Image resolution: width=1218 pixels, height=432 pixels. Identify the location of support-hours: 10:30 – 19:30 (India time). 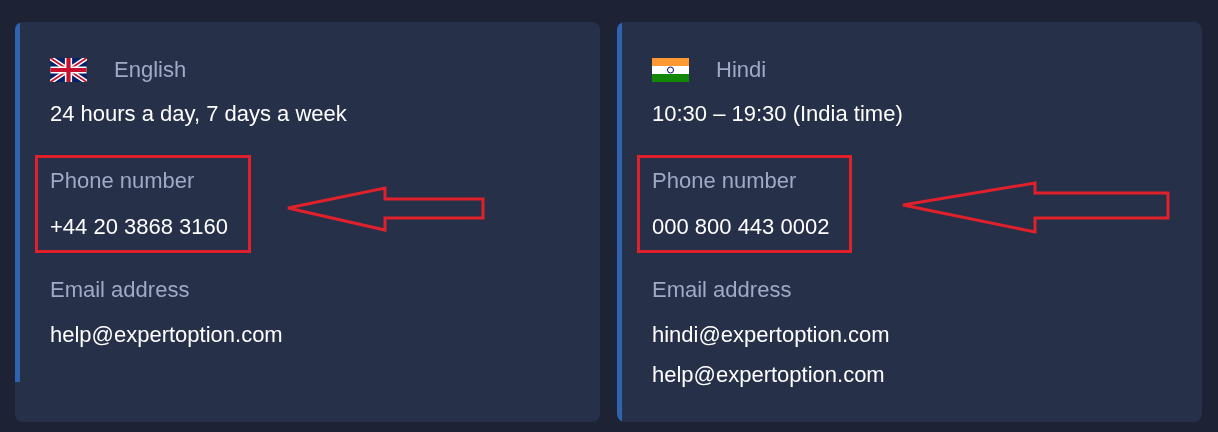
(777, 114).